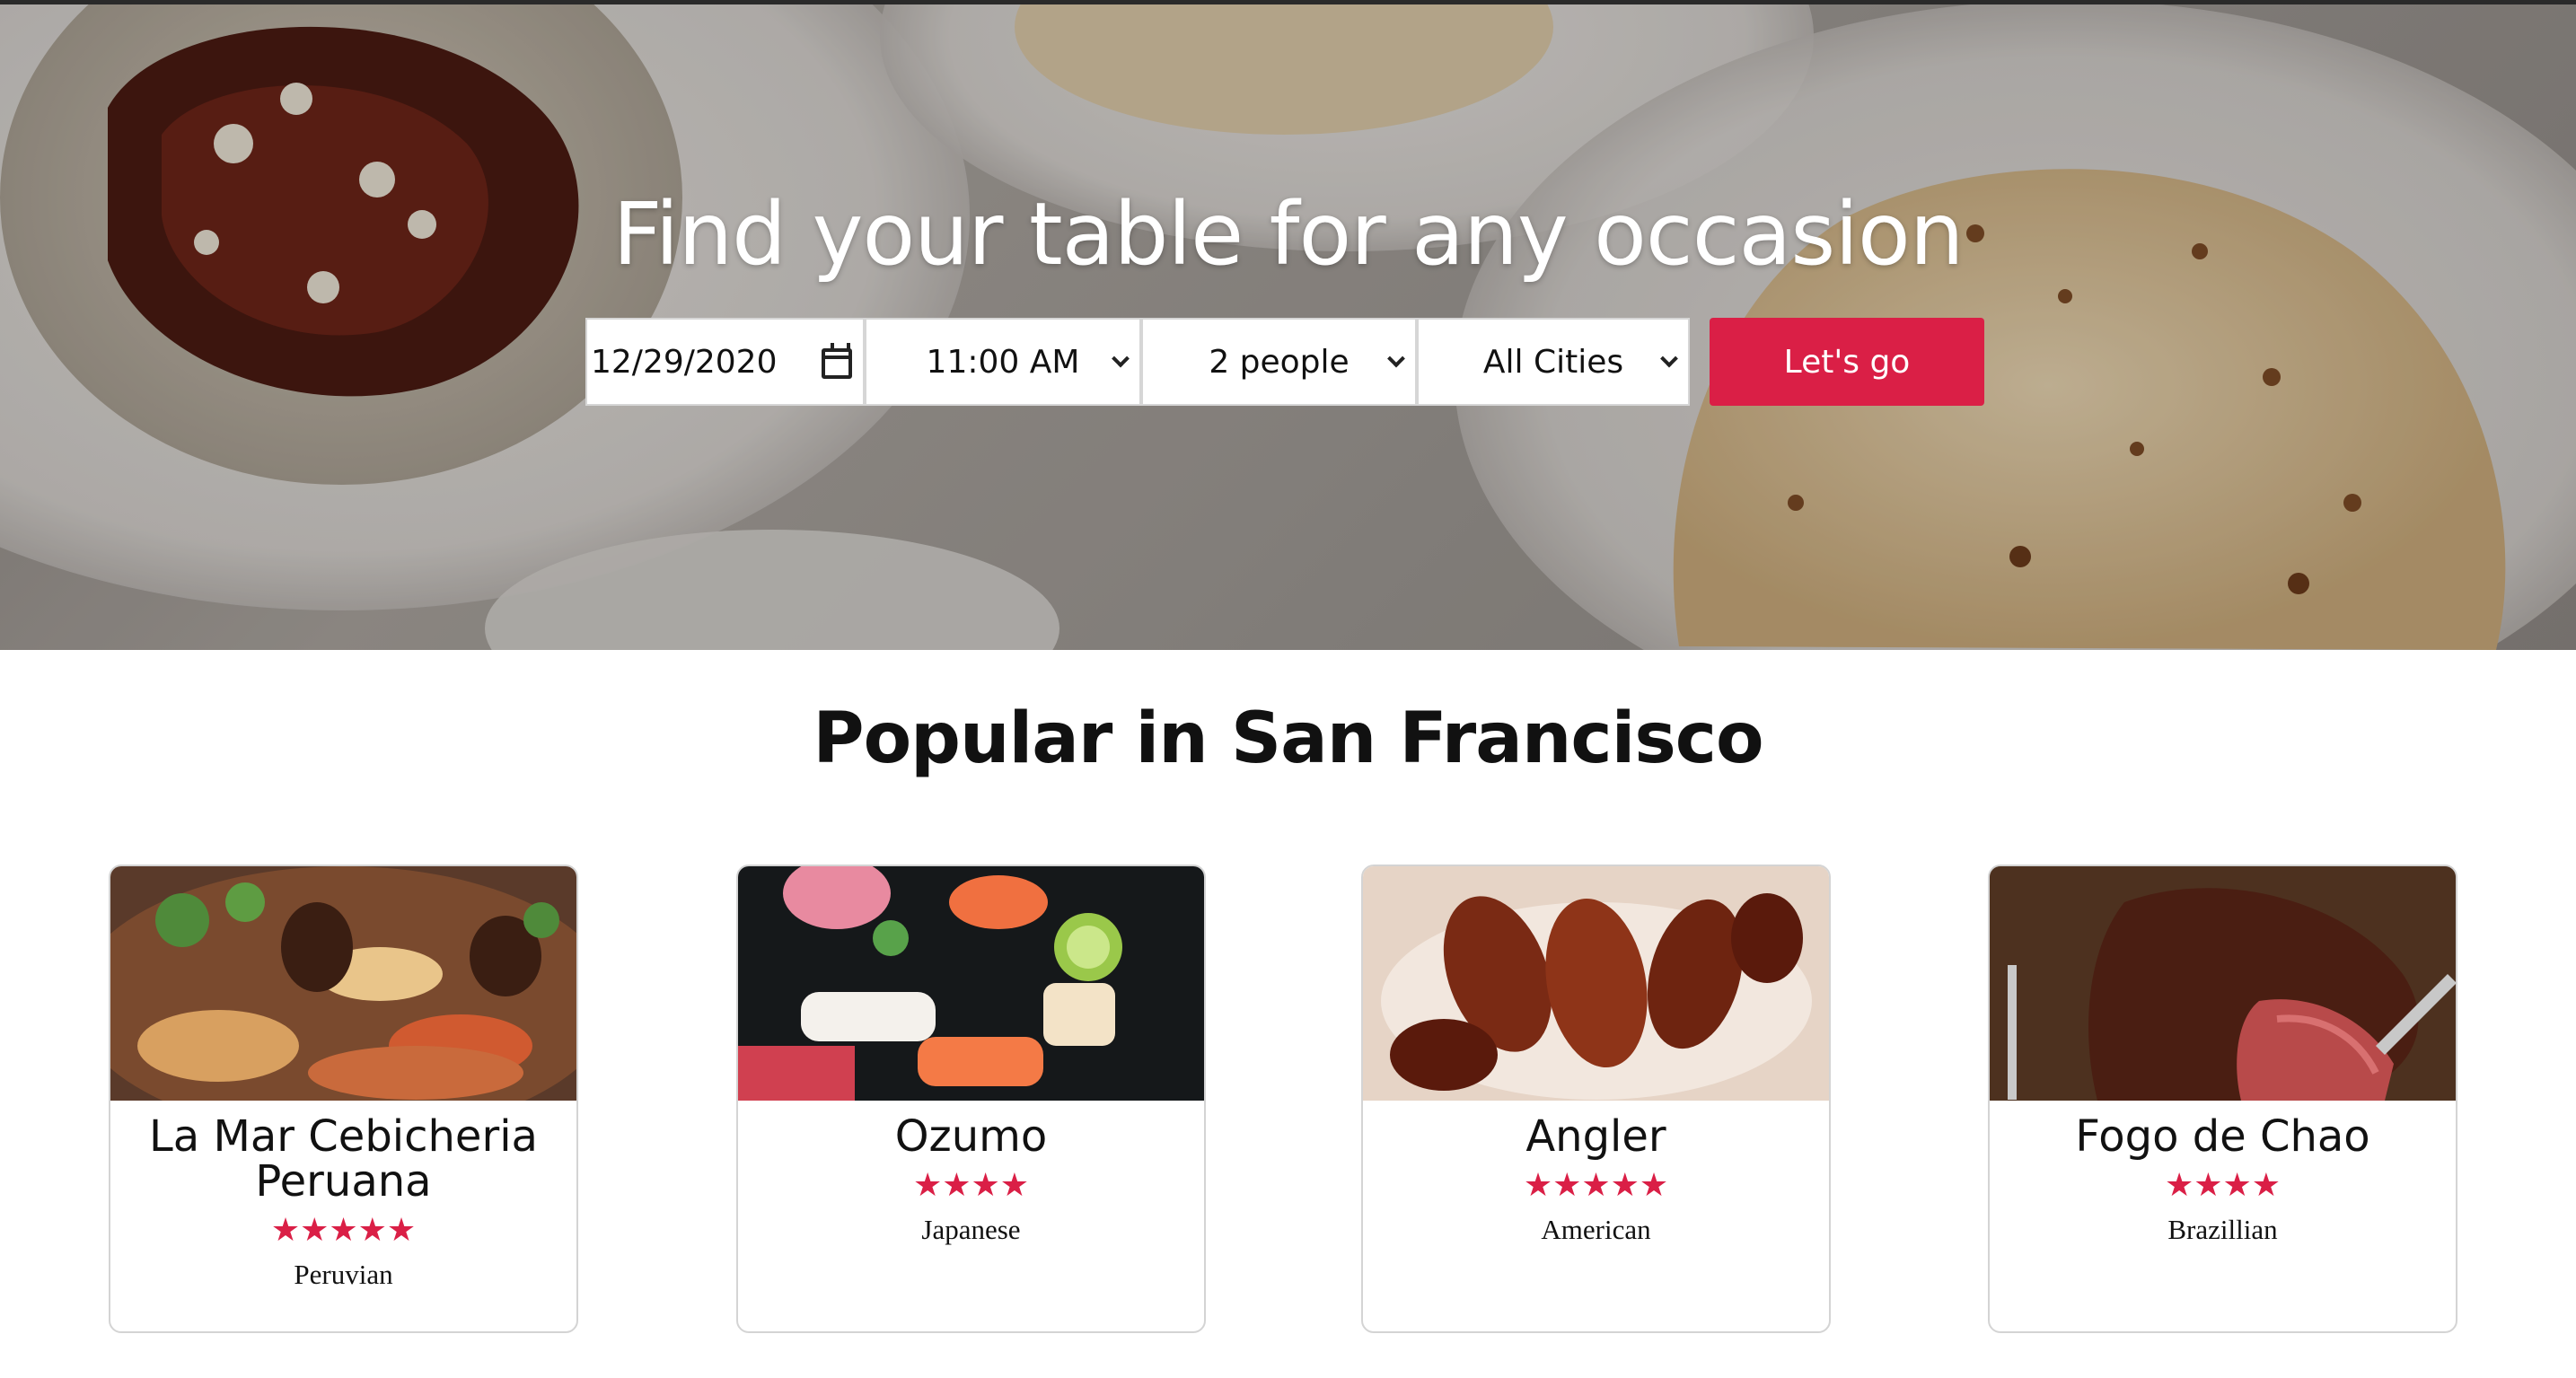 The width and height of the screenshot is (2576, 1378). What do you see at coordinates (343, 1159) in the screenshot?
I see `restaurant-name: La Mar Cebicheria Peruana` at bounding box center [343, 1159].